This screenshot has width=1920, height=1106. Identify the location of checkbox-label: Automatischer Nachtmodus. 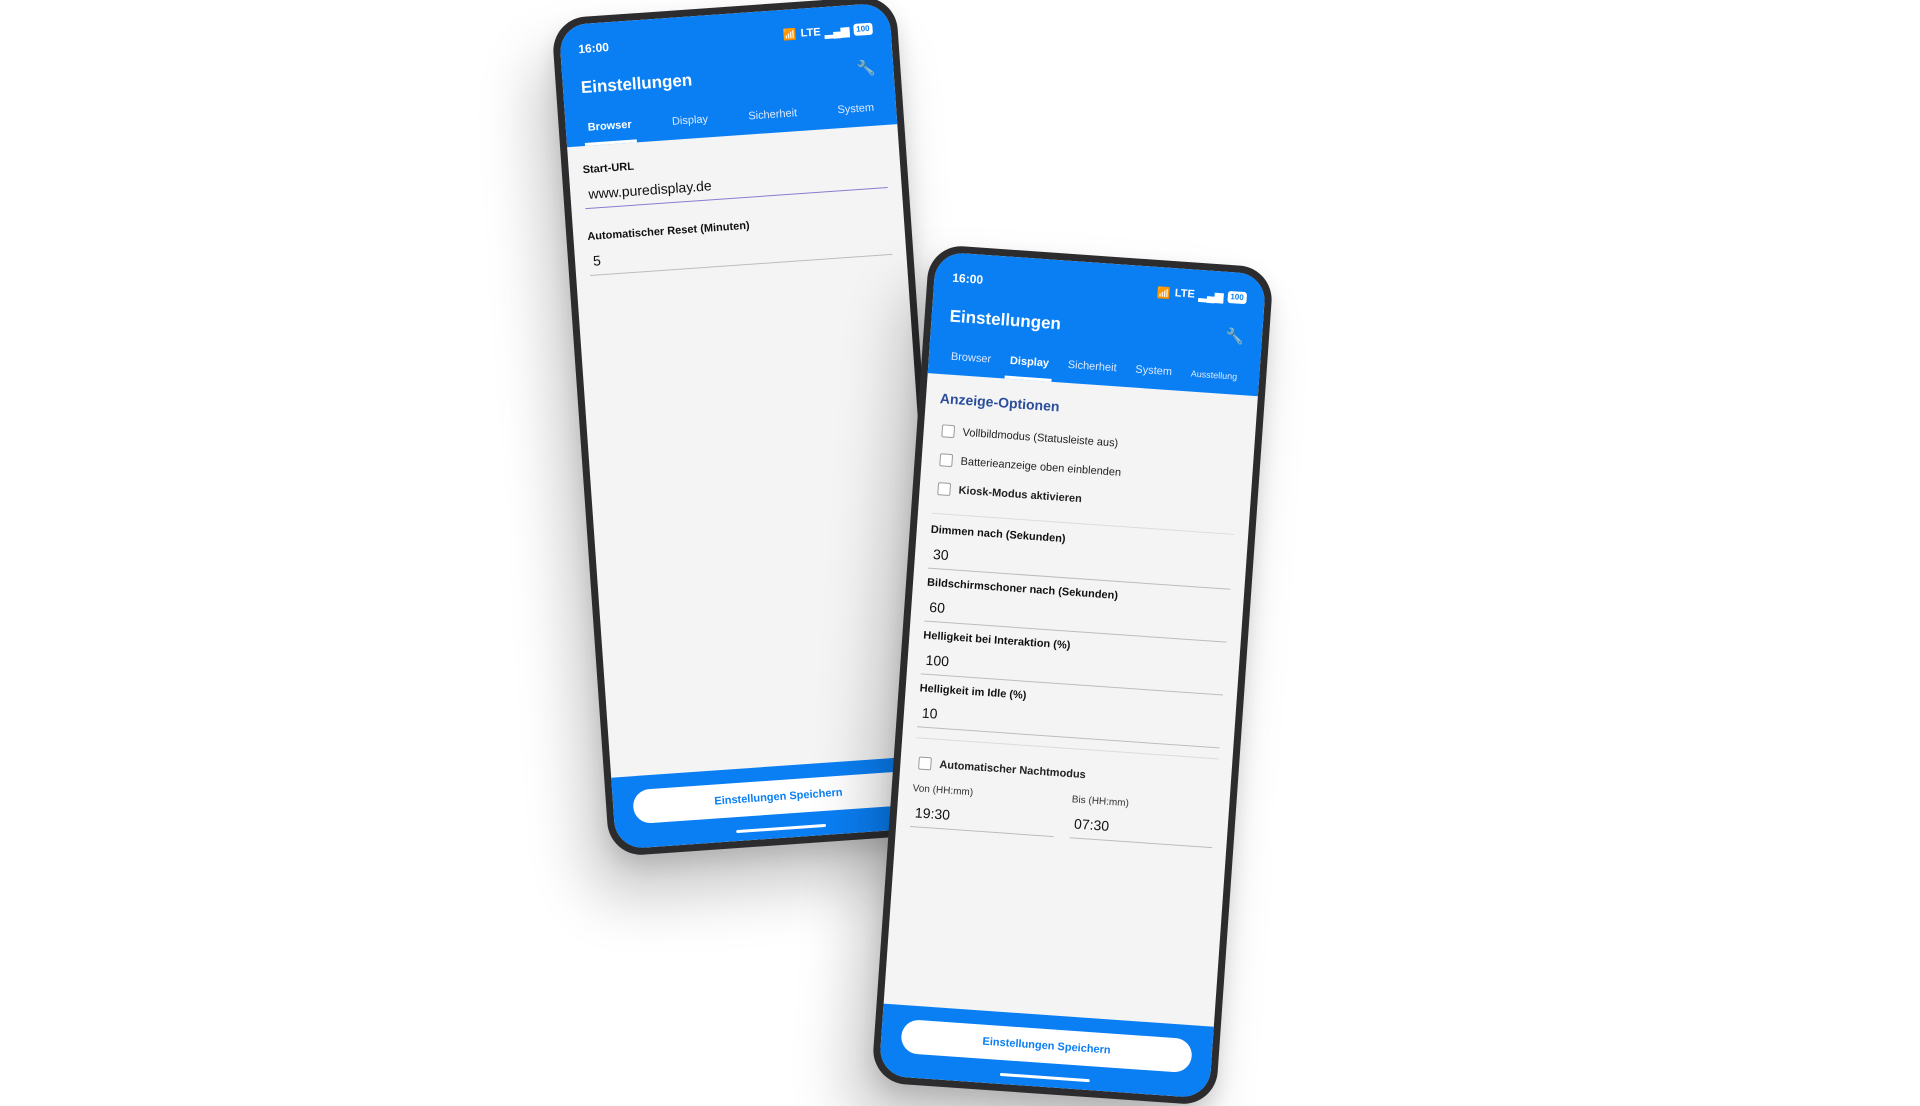
(1013, 769).